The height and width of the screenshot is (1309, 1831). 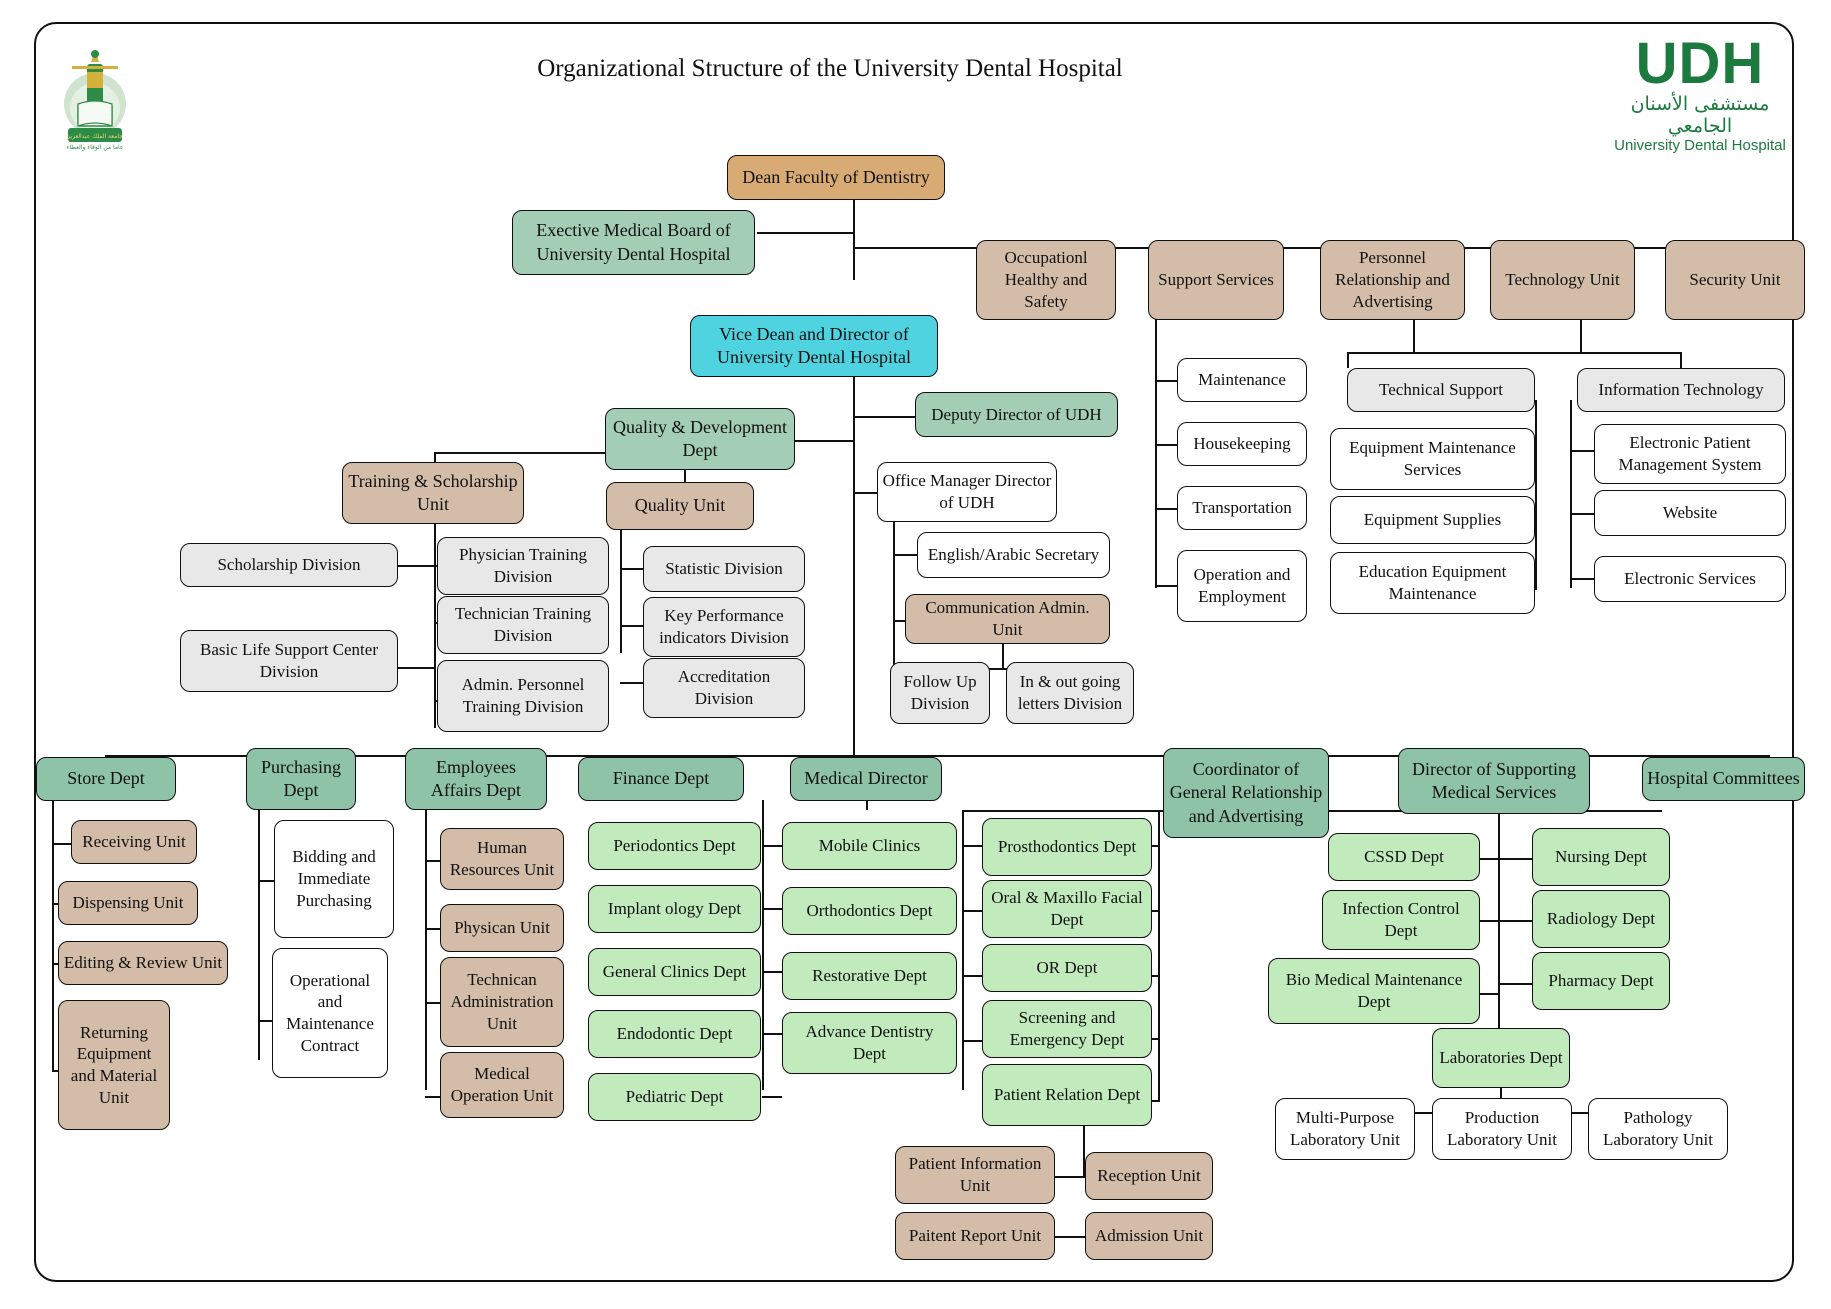 What do you see at coordinates (1149, 1236) in the screenshot?
I see `node-admission-unit: Admission Unit` at bounding box center [1149, 1236].